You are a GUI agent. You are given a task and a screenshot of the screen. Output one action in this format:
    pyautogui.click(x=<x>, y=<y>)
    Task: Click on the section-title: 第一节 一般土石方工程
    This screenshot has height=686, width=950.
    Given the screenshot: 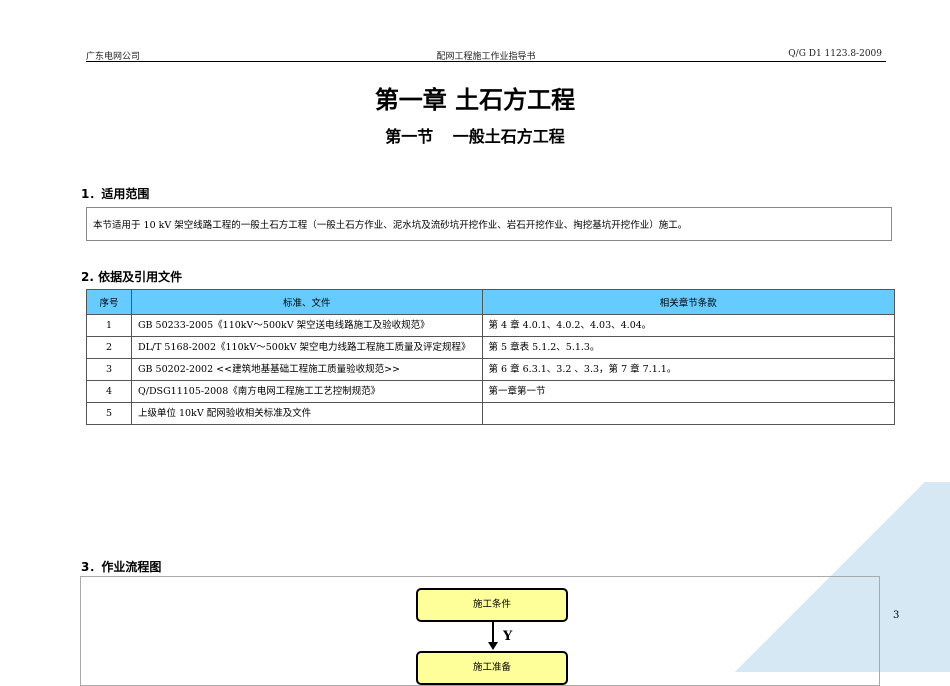 What is the action you would take?
    pyautogui.click(x=475, y=136)
    